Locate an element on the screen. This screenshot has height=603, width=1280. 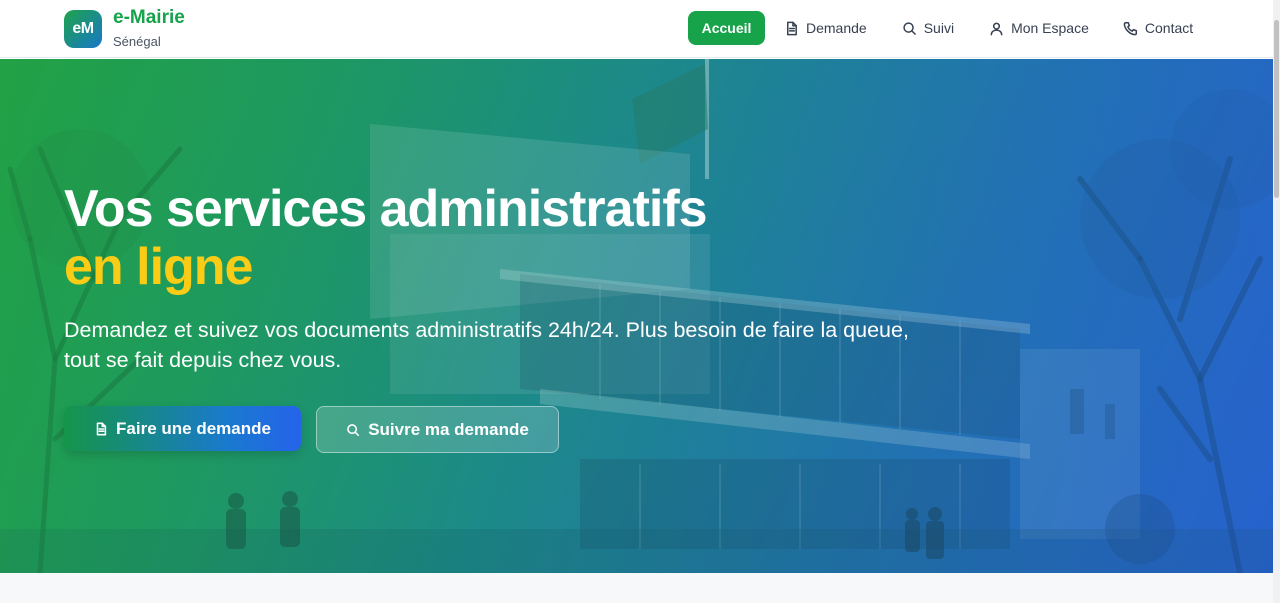
next-section is located at coordinates (636, 588).